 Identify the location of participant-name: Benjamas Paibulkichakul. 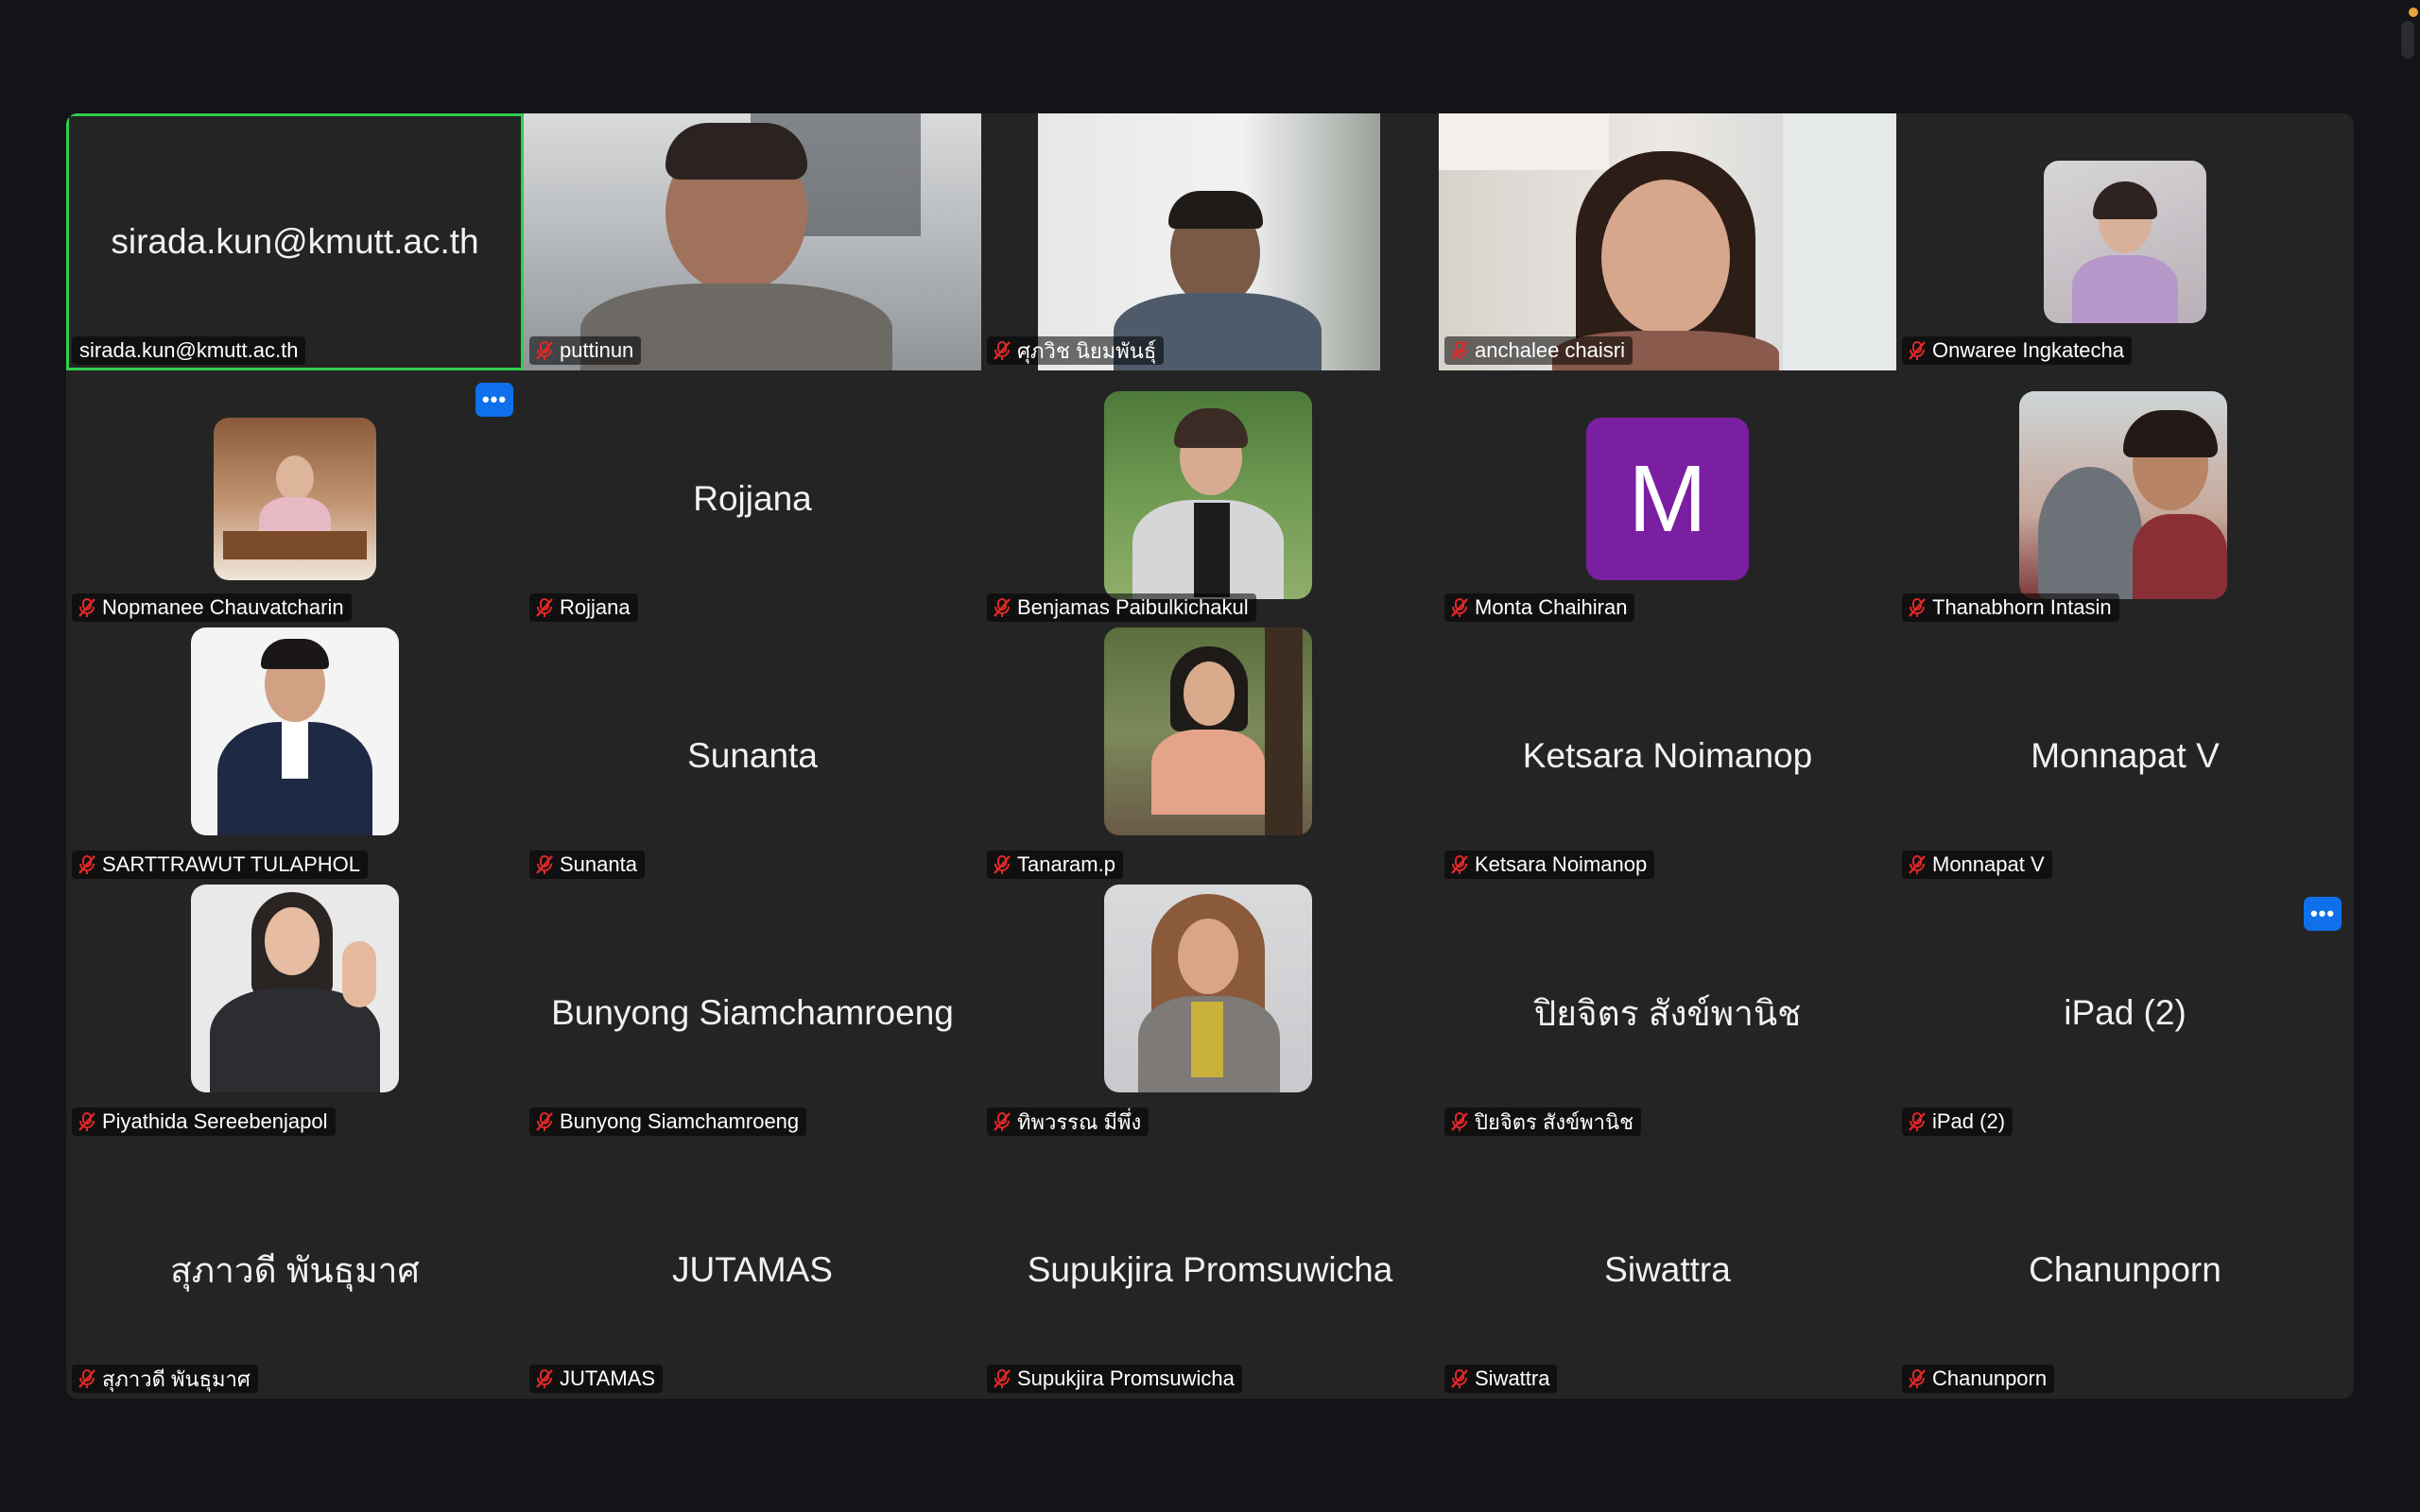
(1133, 607).